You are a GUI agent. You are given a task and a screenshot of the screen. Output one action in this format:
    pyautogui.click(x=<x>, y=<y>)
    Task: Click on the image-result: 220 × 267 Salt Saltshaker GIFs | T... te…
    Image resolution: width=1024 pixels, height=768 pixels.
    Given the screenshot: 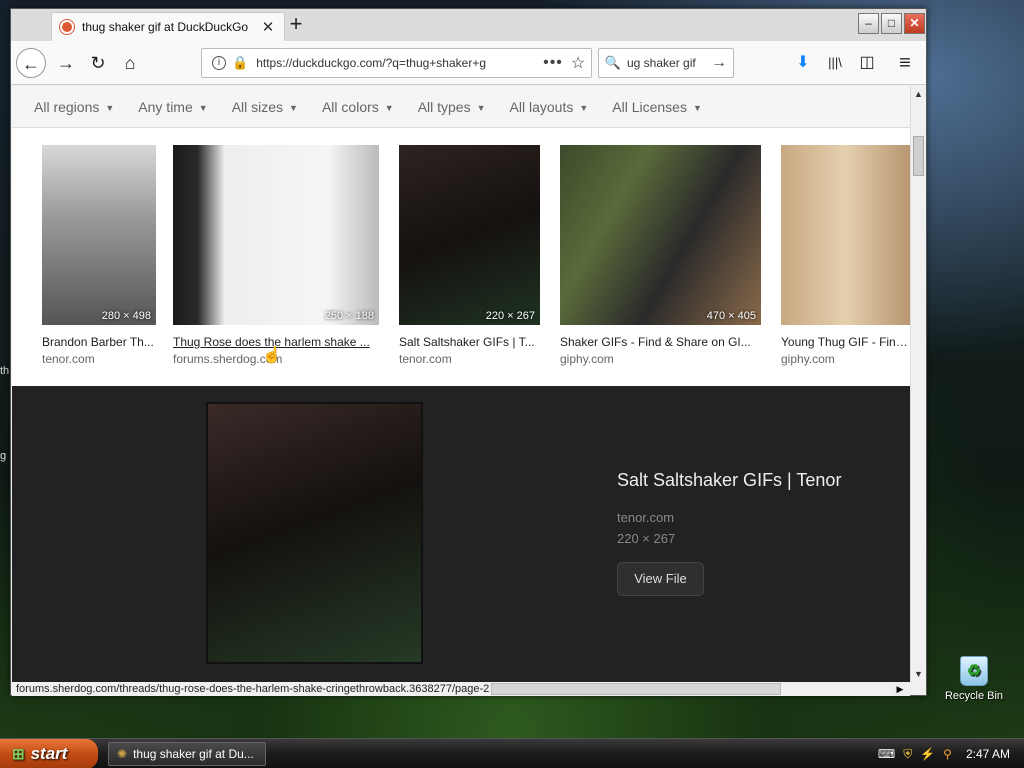 What is the action you would take?
    pyautogui.click(x=469, y=255)
    